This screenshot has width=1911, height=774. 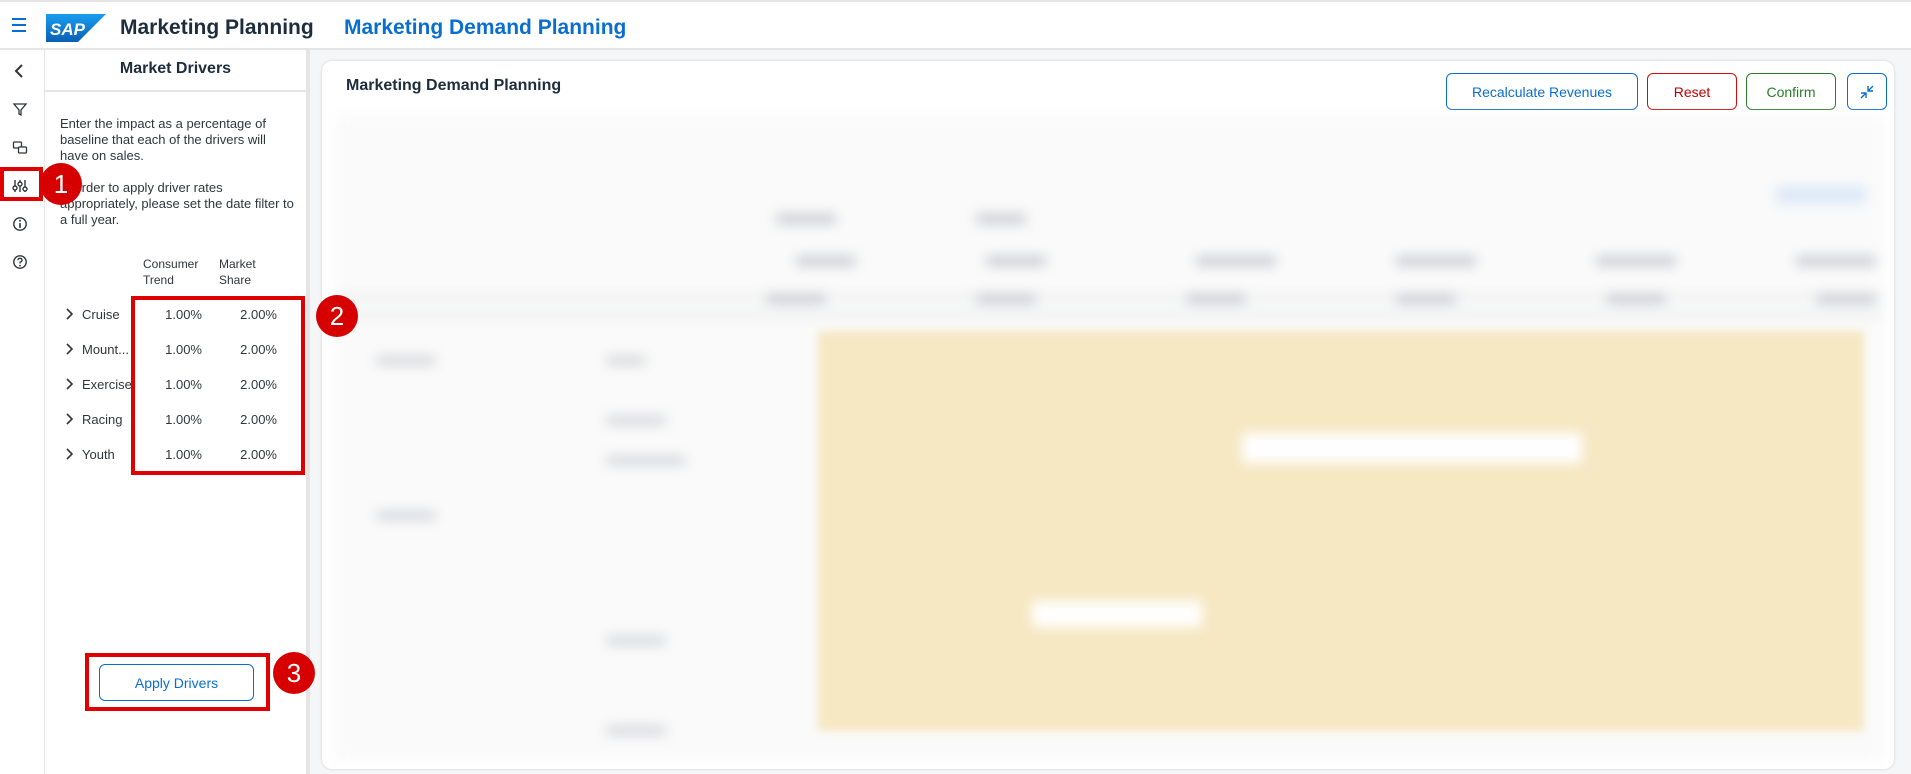 What do you see at coordinates (22, 26) in the screenshot?
I see `menu-icon` at bounding box center [22, 26].